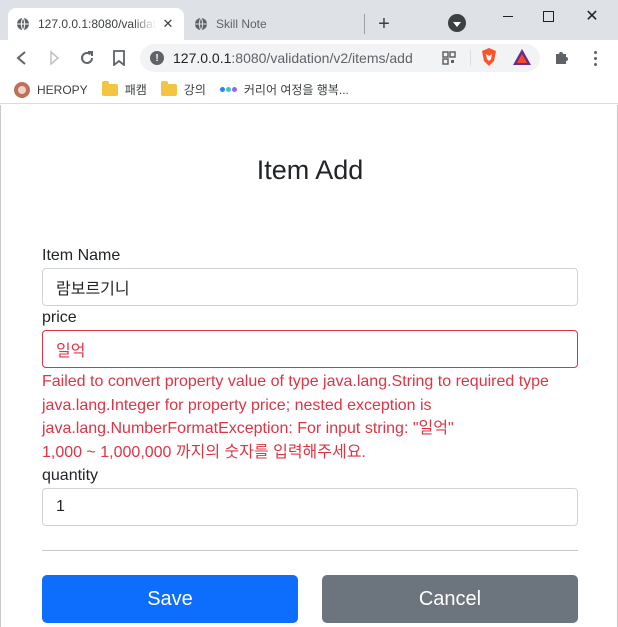  Describe the element at coordinates (470, 58) in the screenshot. I see `toolbar-divider` at that location.